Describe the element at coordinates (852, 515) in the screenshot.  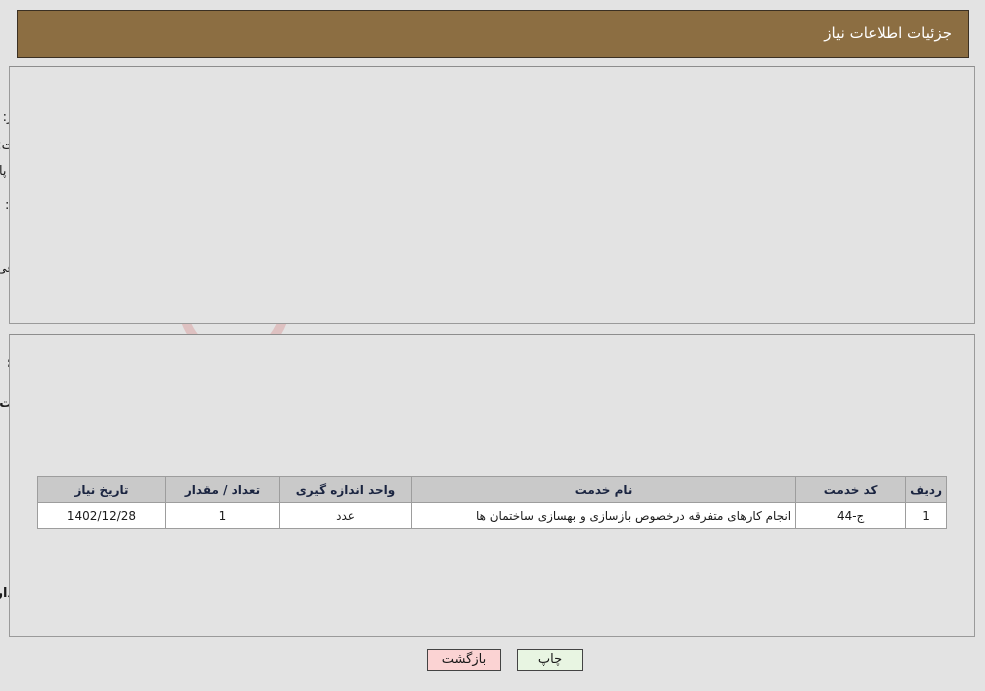
I see `cell-code: ج-44` at that location.